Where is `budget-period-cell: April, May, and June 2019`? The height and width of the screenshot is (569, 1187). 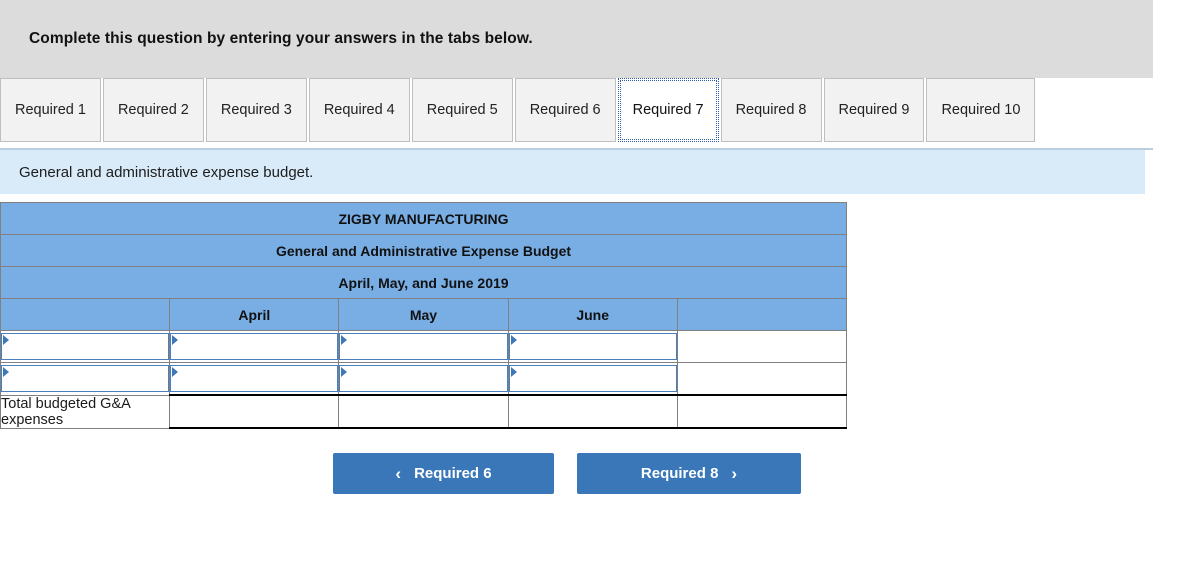
budget-period-cell: April, May, and June 2019 is located at coordinates (423, 282).